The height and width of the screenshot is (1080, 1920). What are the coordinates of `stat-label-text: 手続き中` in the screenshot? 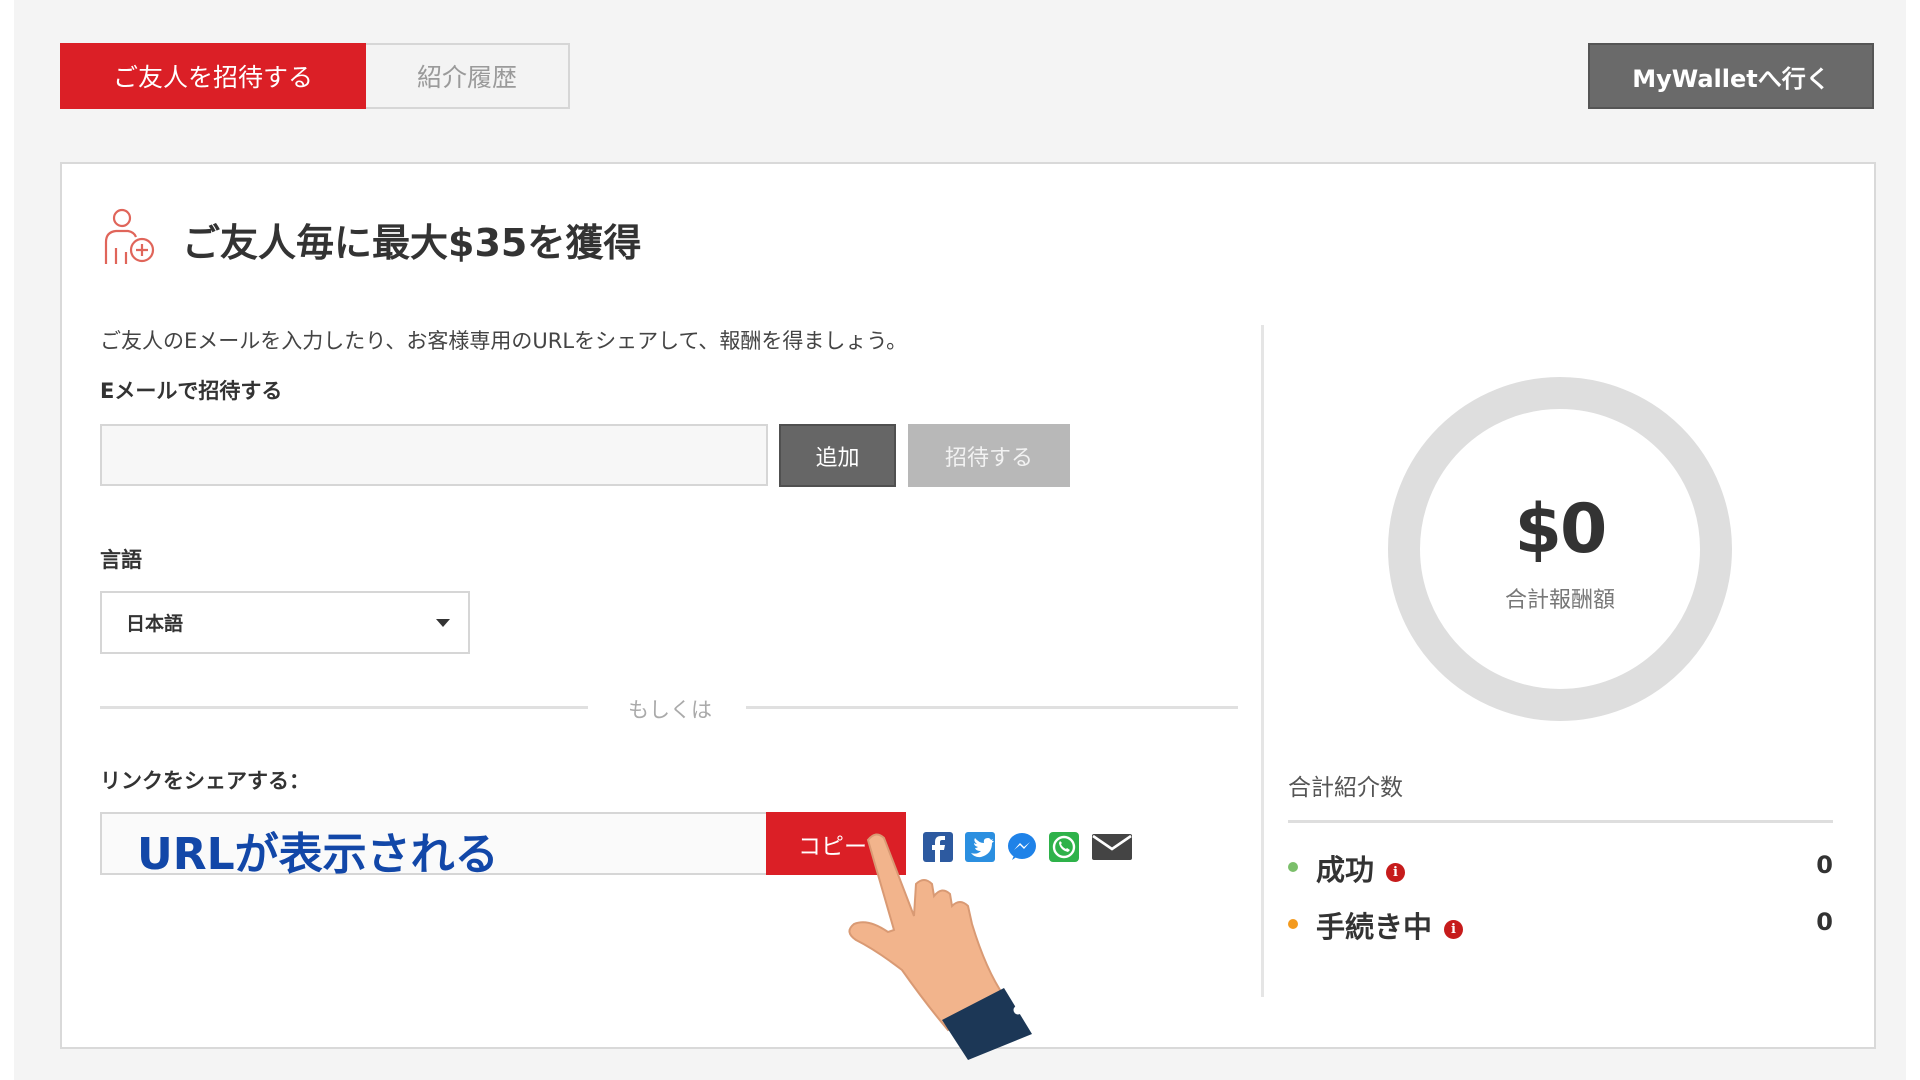 It's located at (1374, 927).